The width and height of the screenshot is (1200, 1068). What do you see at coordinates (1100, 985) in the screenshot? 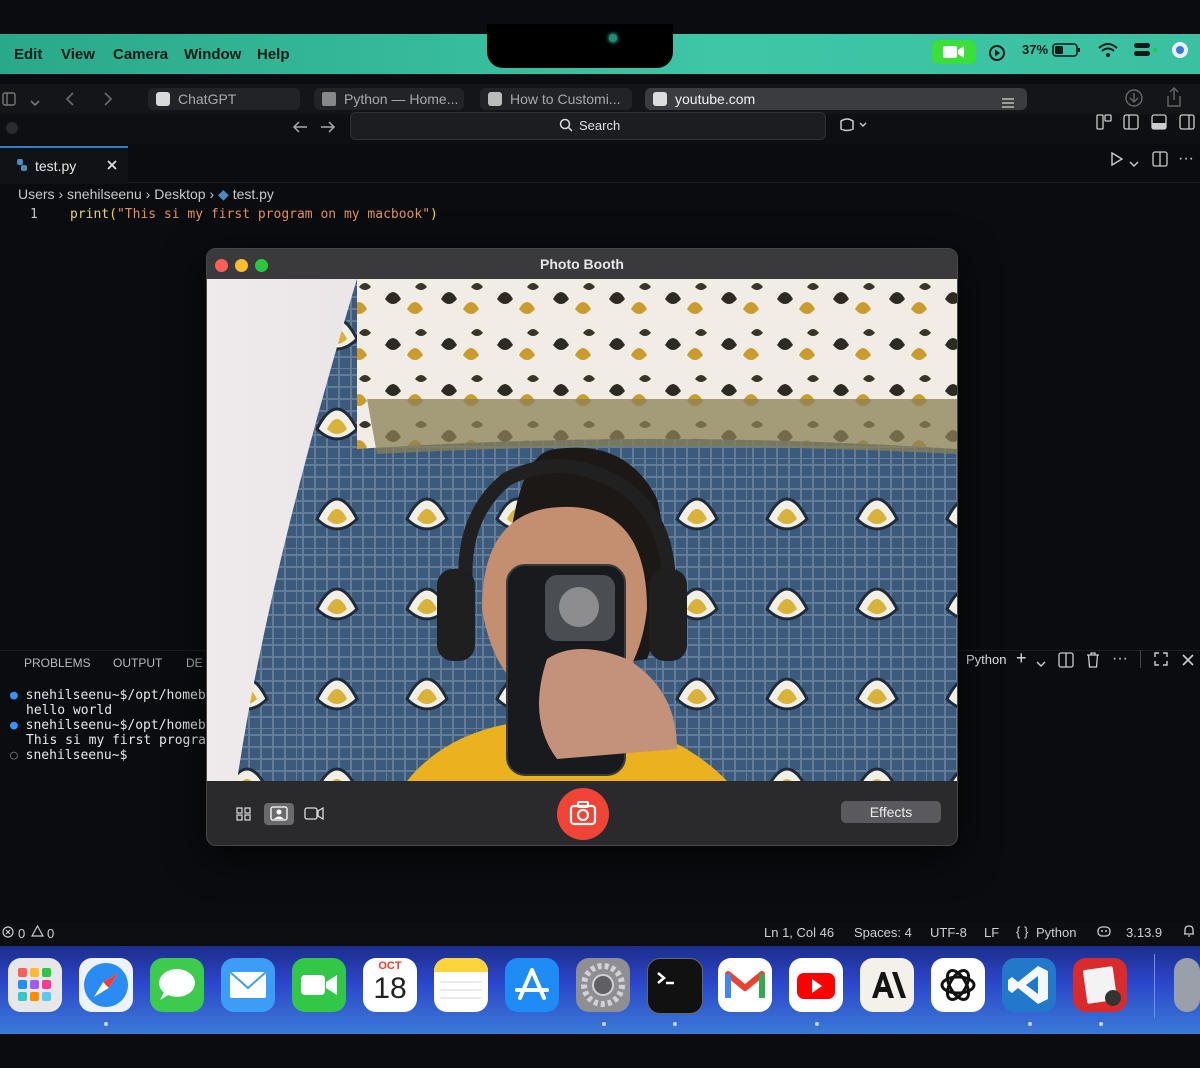
I see `dock-photo-booth-icon` at bounding box center [1100, 985].